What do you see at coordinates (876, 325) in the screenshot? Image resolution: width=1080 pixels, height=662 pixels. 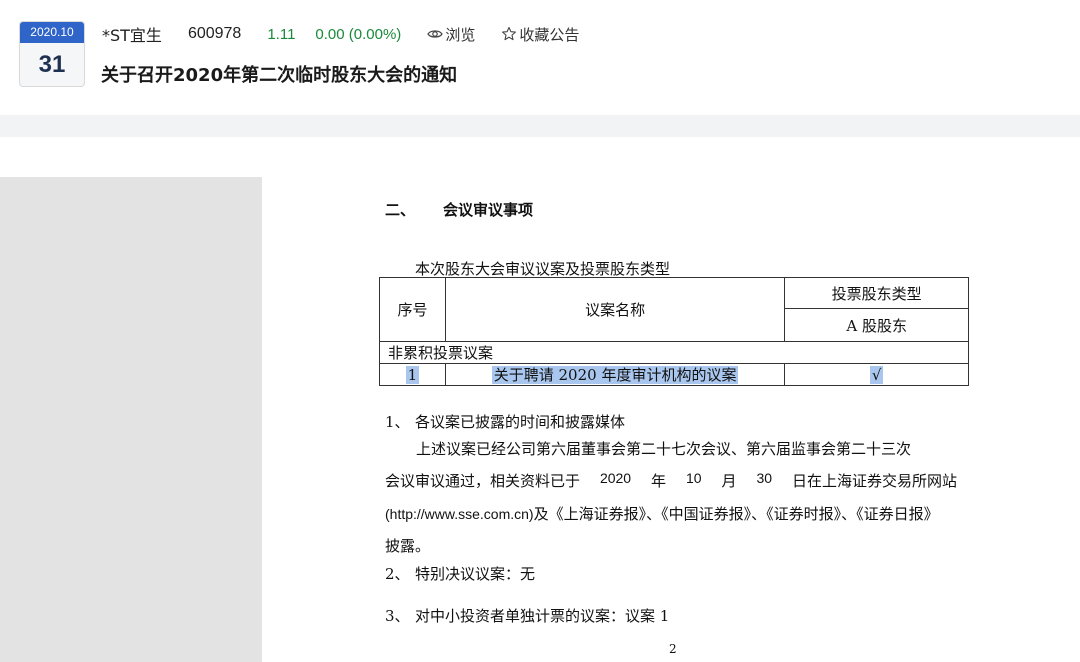 I see `header-vote-sub: A 股股东` at bounding box center [876, 325].